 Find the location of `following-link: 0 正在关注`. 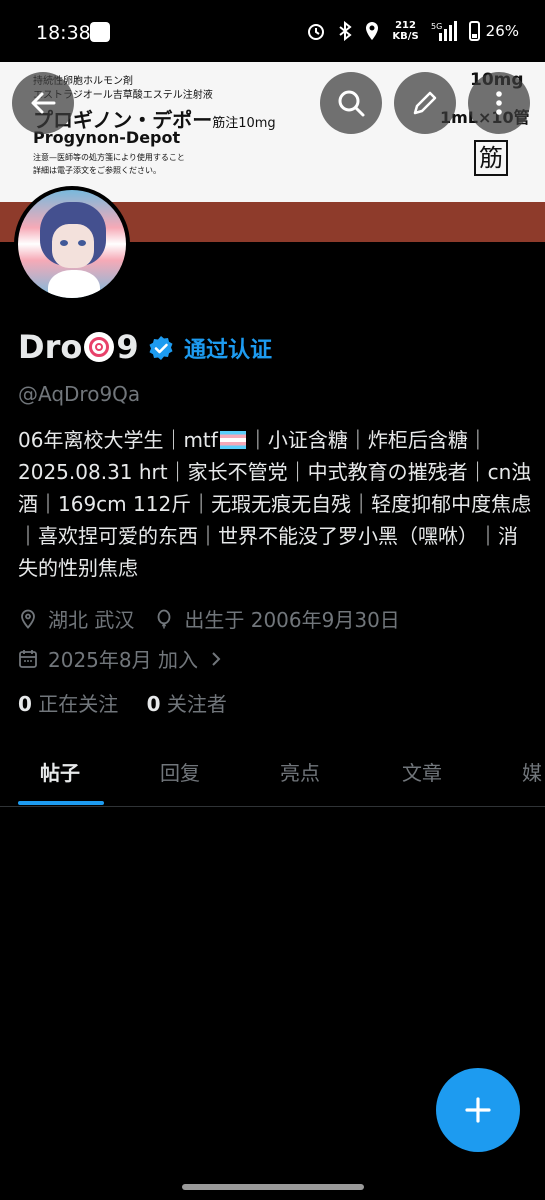

following-link: 0 正在关注 is located at coordinates (68, 704).